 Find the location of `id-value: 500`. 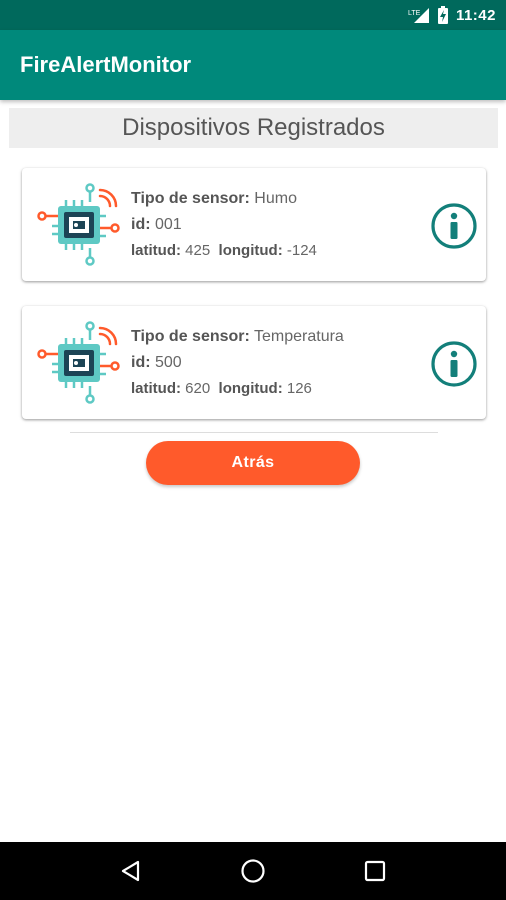

id-value: 500 is located at coordinates (168, 362).